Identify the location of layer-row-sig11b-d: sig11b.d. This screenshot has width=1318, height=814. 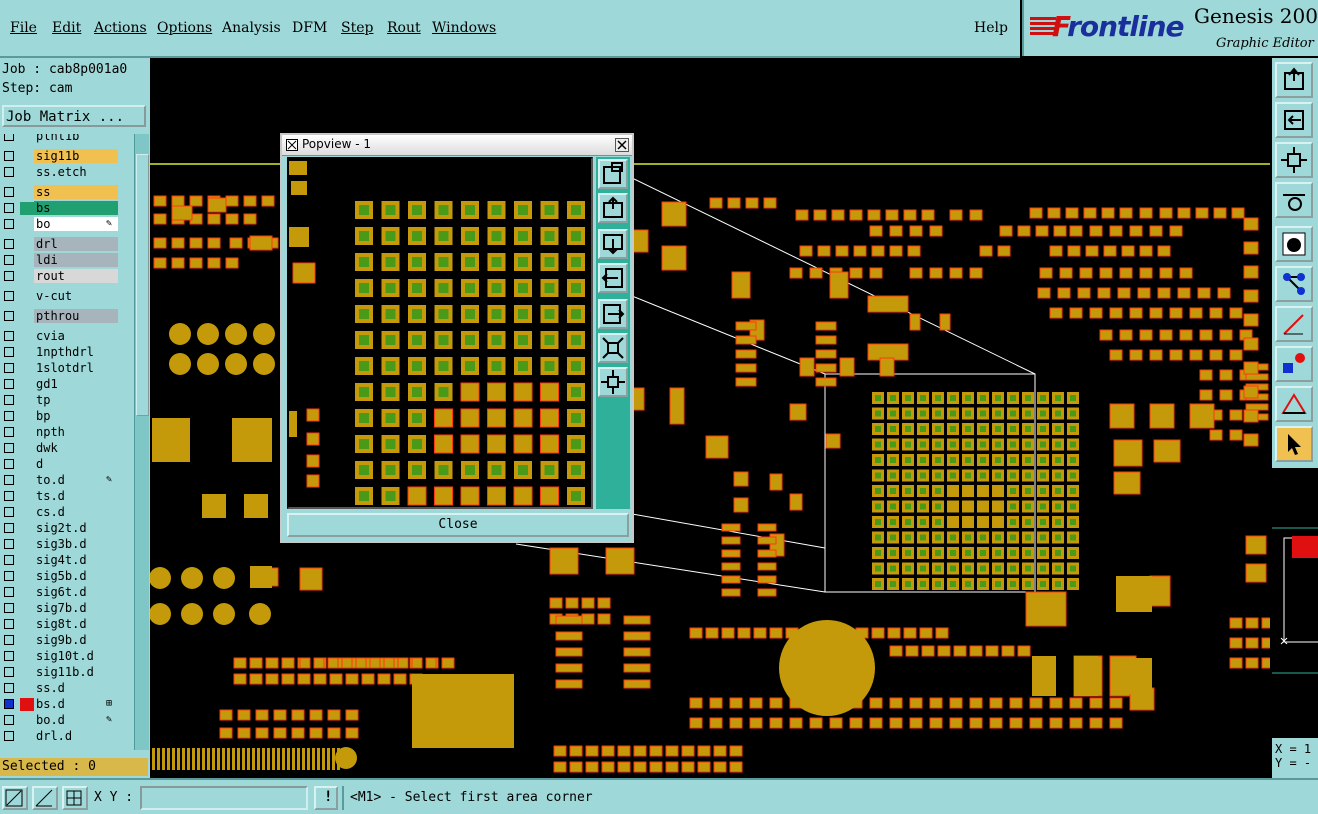
(67, 672).